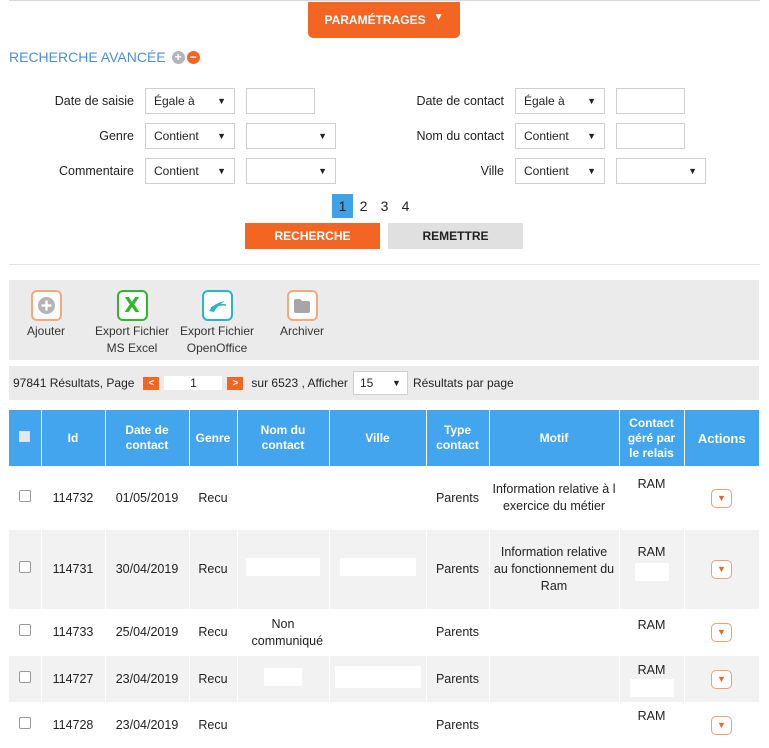 This screenshot has height=748, width=769. Describe the element at coordinates (193, 383) in the screenshot. I see `page-number-input: 1` at that location.